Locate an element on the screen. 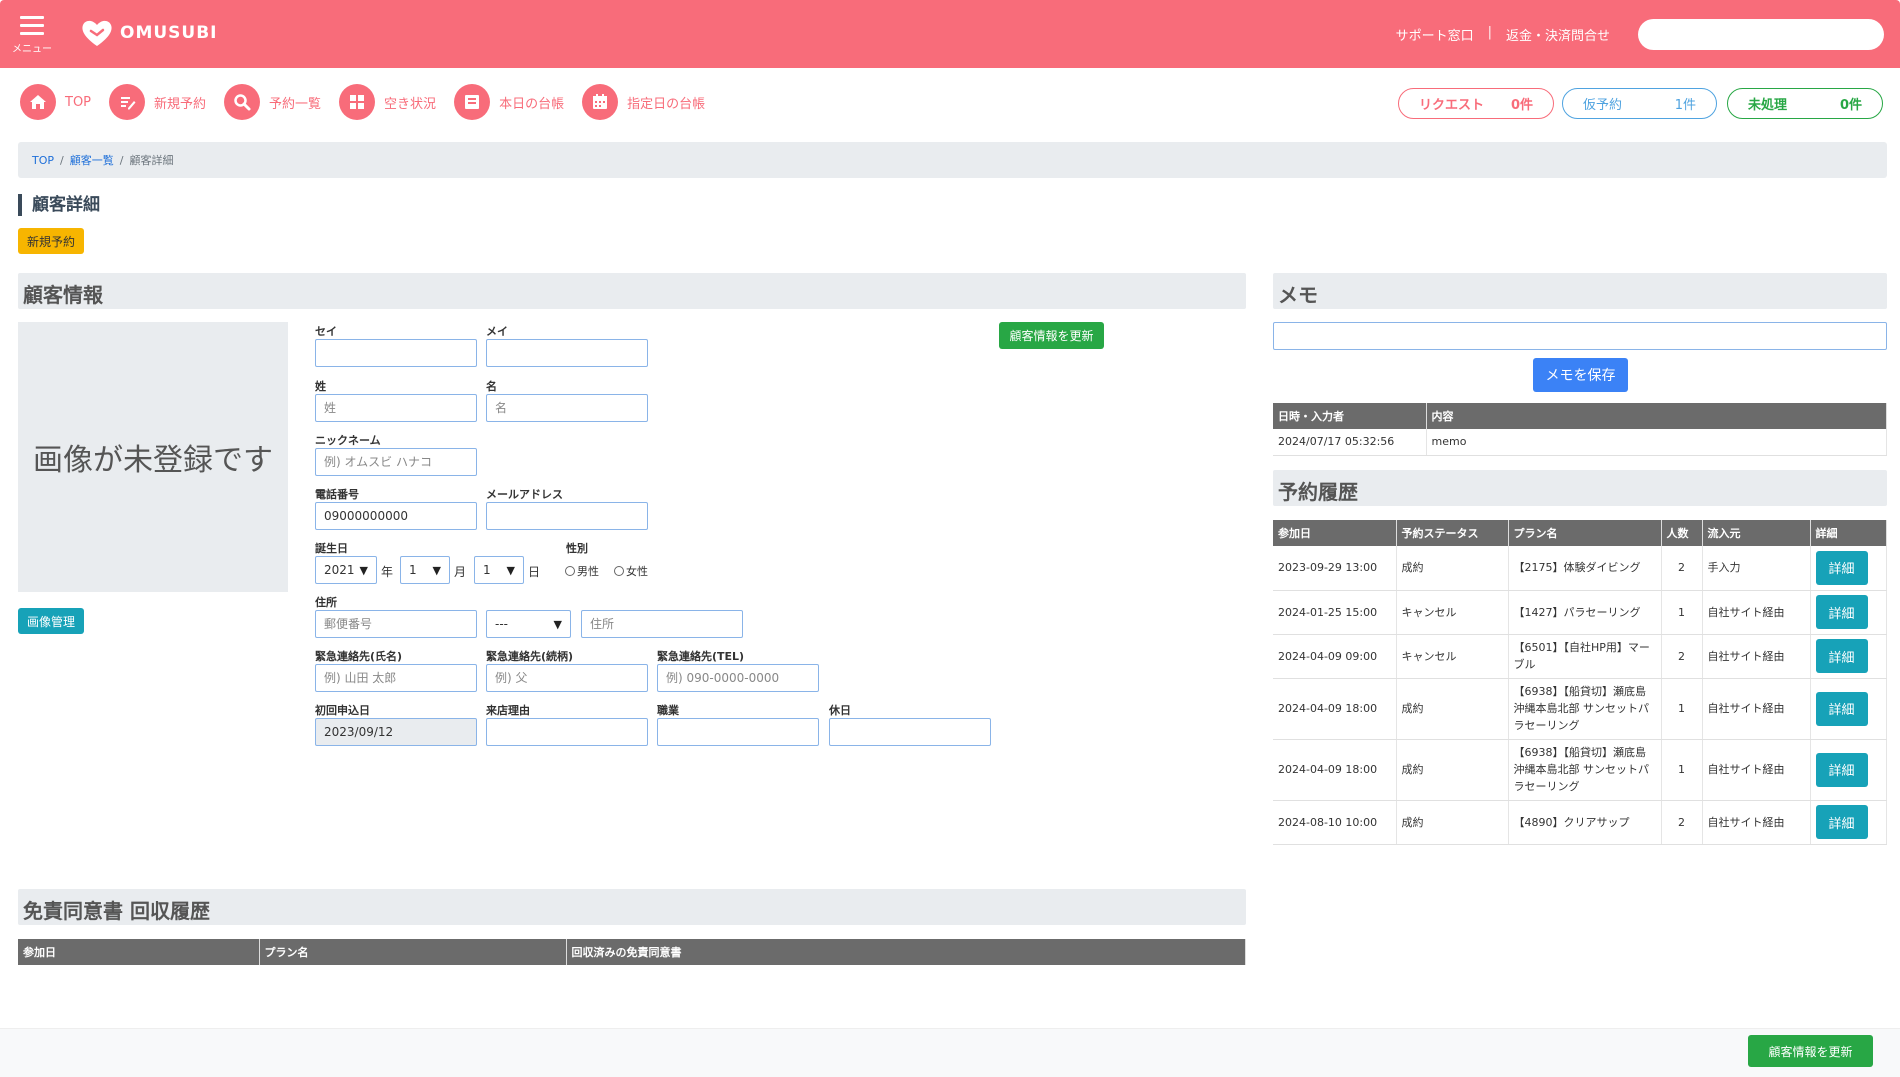 Image resolution: width=1900 pixels, height=1077 pixels. nav-reservation-list-label: 予約一覧 is located at coordinates (295, 104).